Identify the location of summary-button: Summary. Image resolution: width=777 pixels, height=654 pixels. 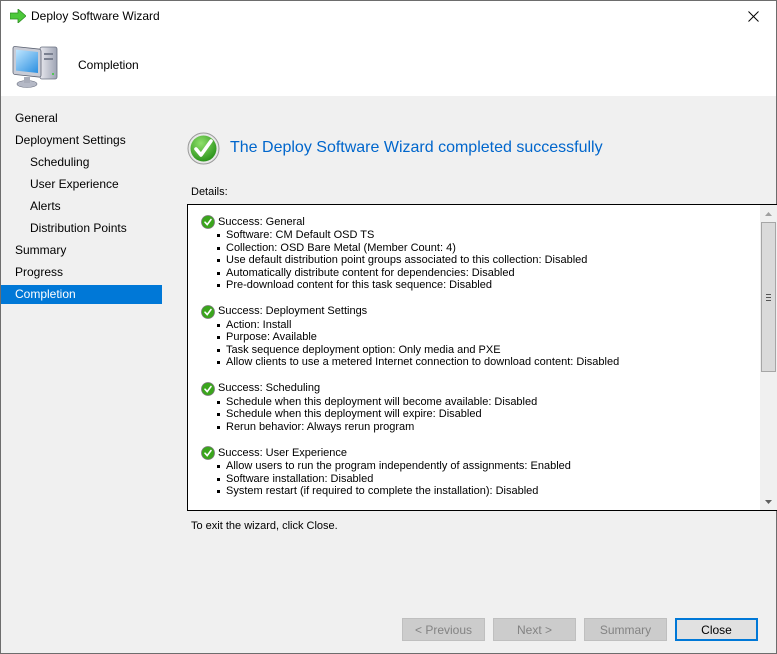
(625, 629).